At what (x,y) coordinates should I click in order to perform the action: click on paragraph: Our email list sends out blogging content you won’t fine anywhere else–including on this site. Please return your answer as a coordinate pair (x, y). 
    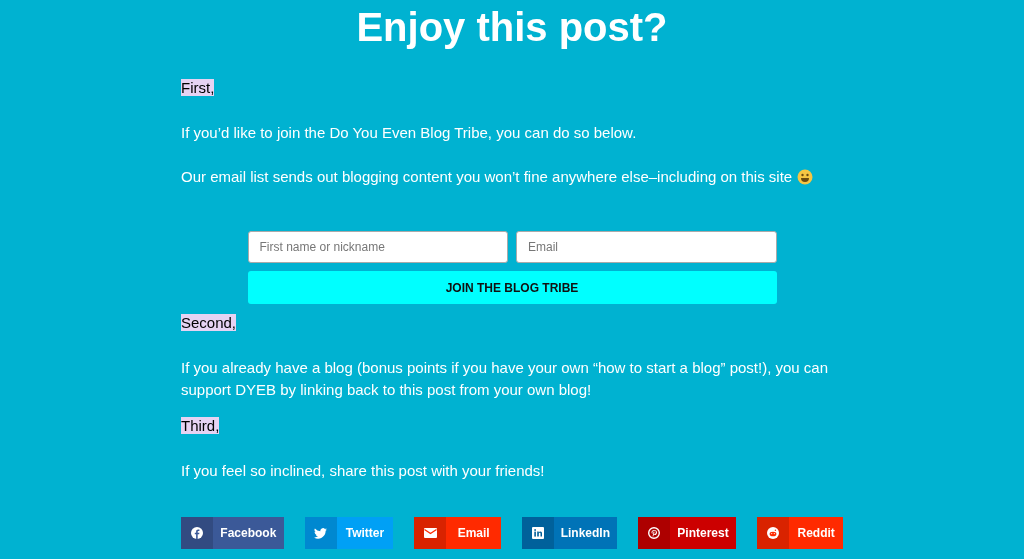
    Looking at the image, I should click on (487, 177).